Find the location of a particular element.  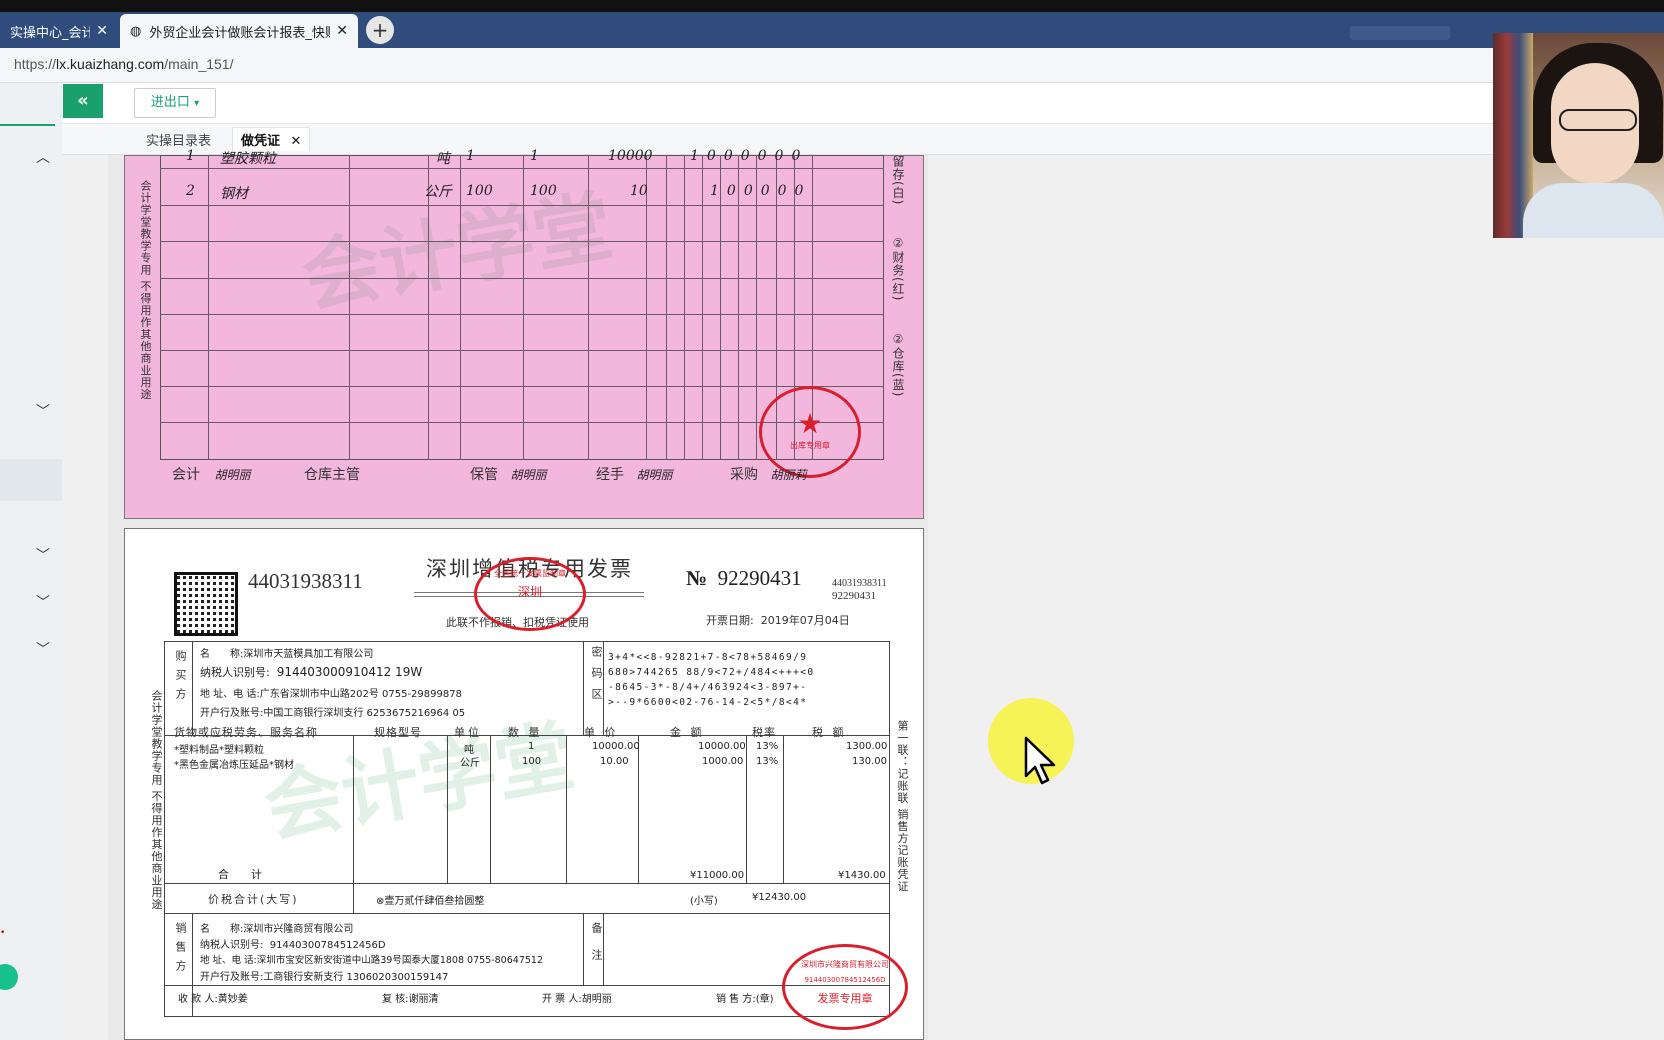

buyer-taxid: 914403000910412 19W is located at coordinates (349, 672).